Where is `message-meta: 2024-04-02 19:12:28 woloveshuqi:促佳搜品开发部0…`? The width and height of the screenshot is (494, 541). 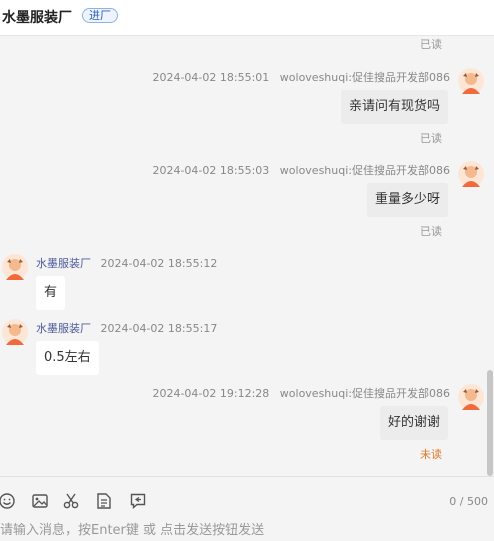
message-meta: 2024-04-02 19:12:28 woloveshuqi:促佳搜品开发部0… is located at coordinates (301, 393).